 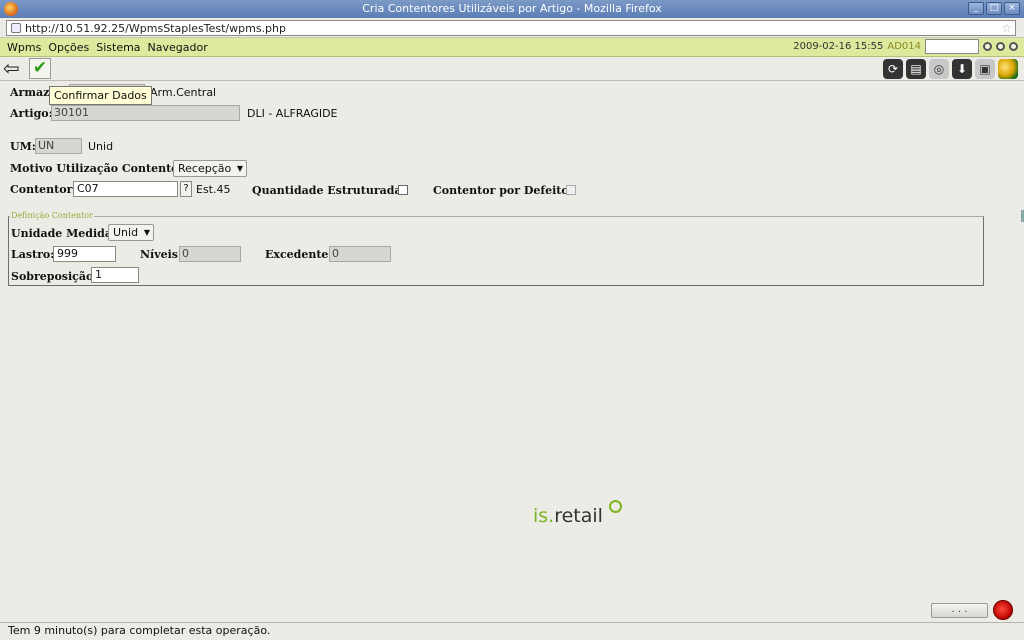 I want to click on motivo-select: Recepção ▼, so click(x=210, y=168).